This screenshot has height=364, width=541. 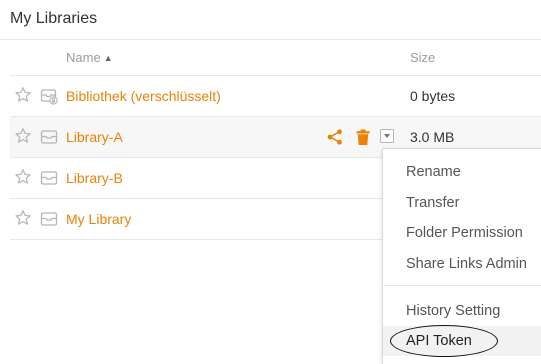 I want to click on menu-item-rename: Rename, so click(x=462, y=172).